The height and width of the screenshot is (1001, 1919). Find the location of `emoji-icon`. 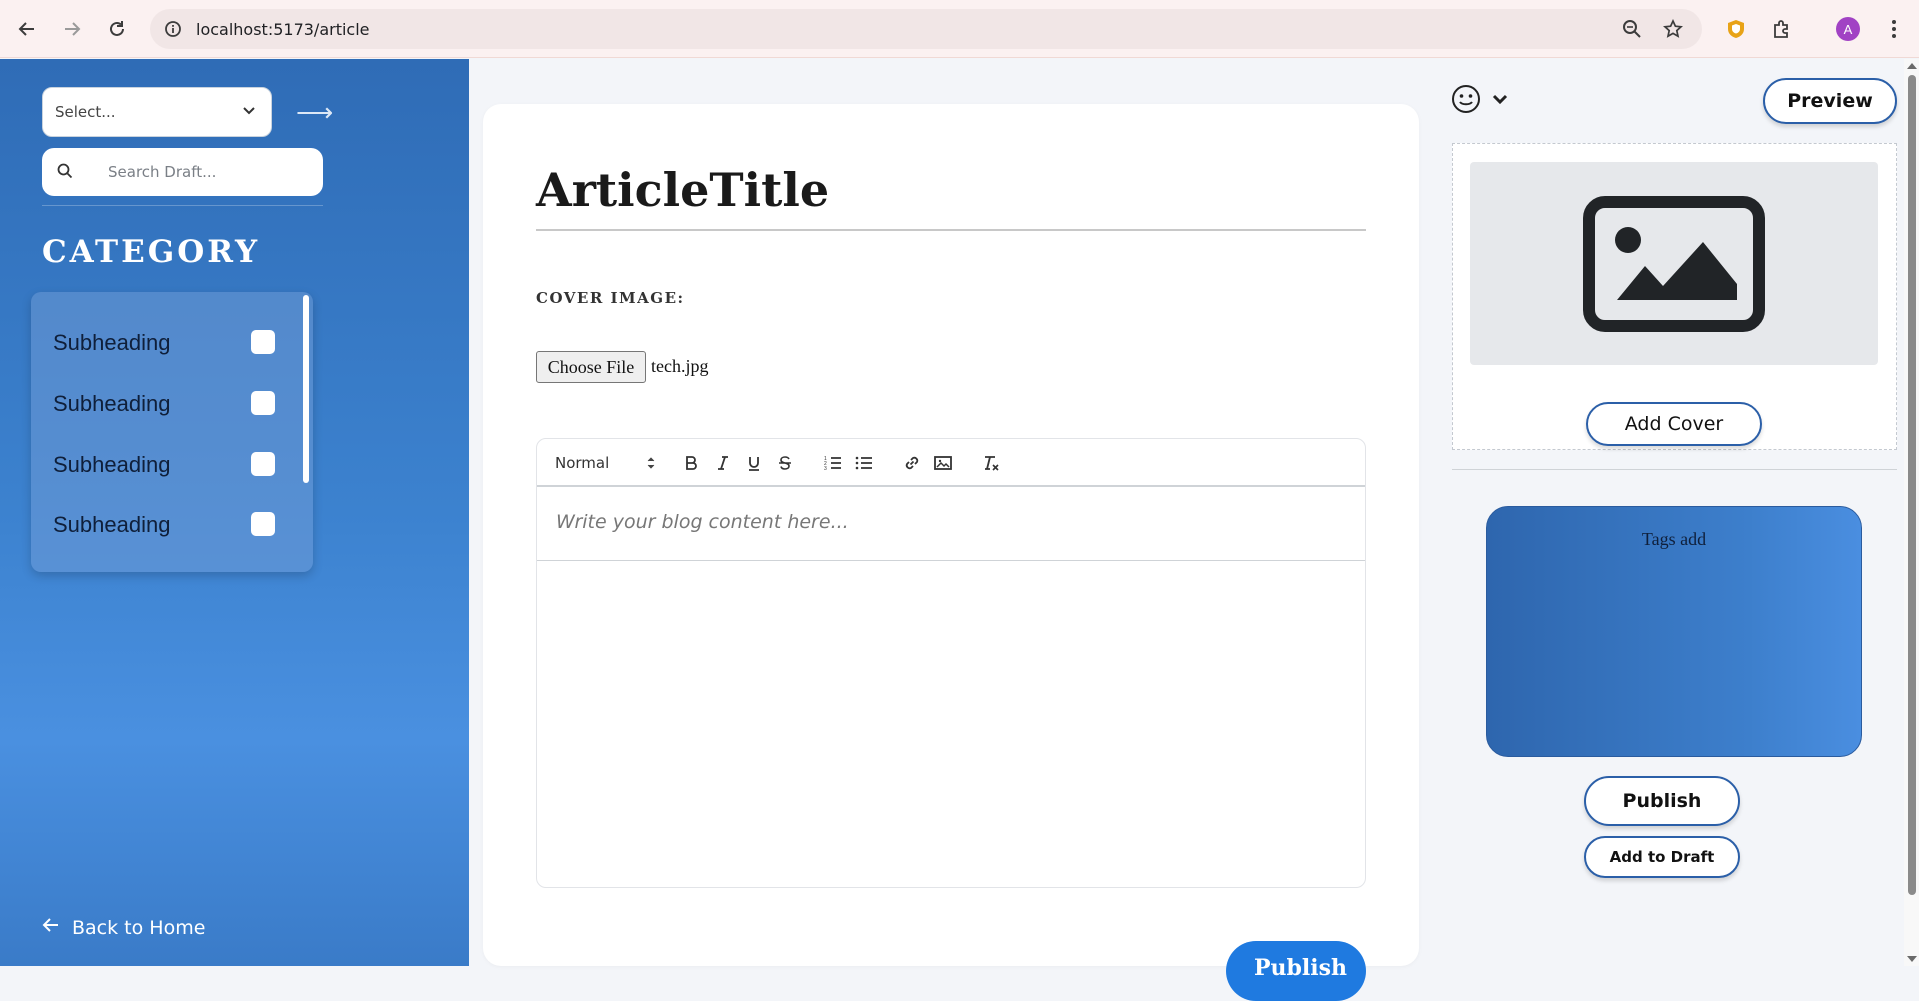

emoji-icon is located at coordinates (1466, 101).